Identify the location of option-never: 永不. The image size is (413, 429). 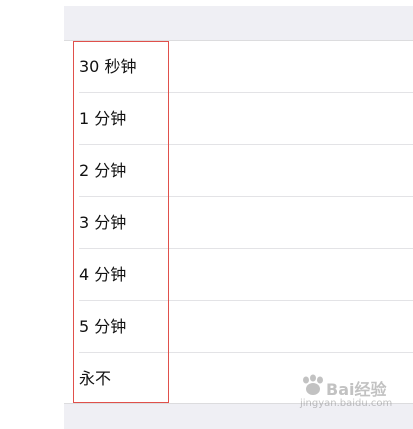
(238, 379).